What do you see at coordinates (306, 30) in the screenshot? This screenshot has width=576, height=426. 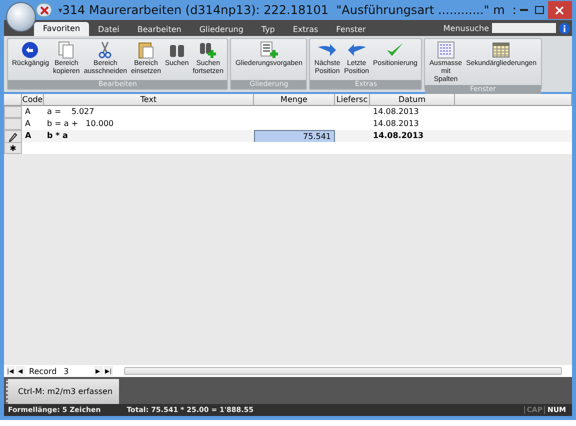 I see `ribbon-tab: Extras` at bounding box center [306, 30].